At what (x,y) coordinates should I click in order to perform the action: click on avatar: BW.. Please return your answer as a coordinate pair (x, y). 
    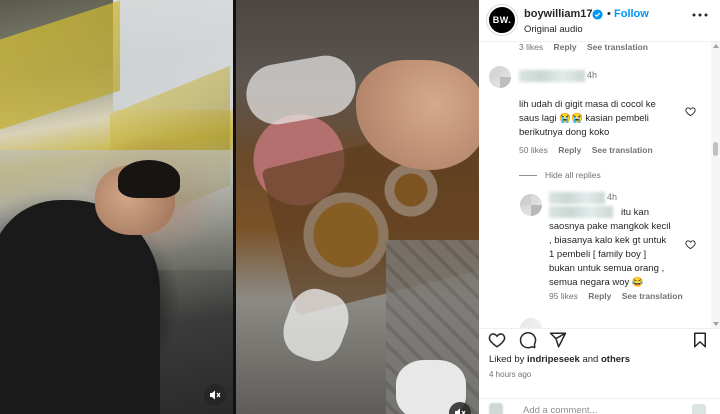
    Looking at the image, I should click on (502, 20).